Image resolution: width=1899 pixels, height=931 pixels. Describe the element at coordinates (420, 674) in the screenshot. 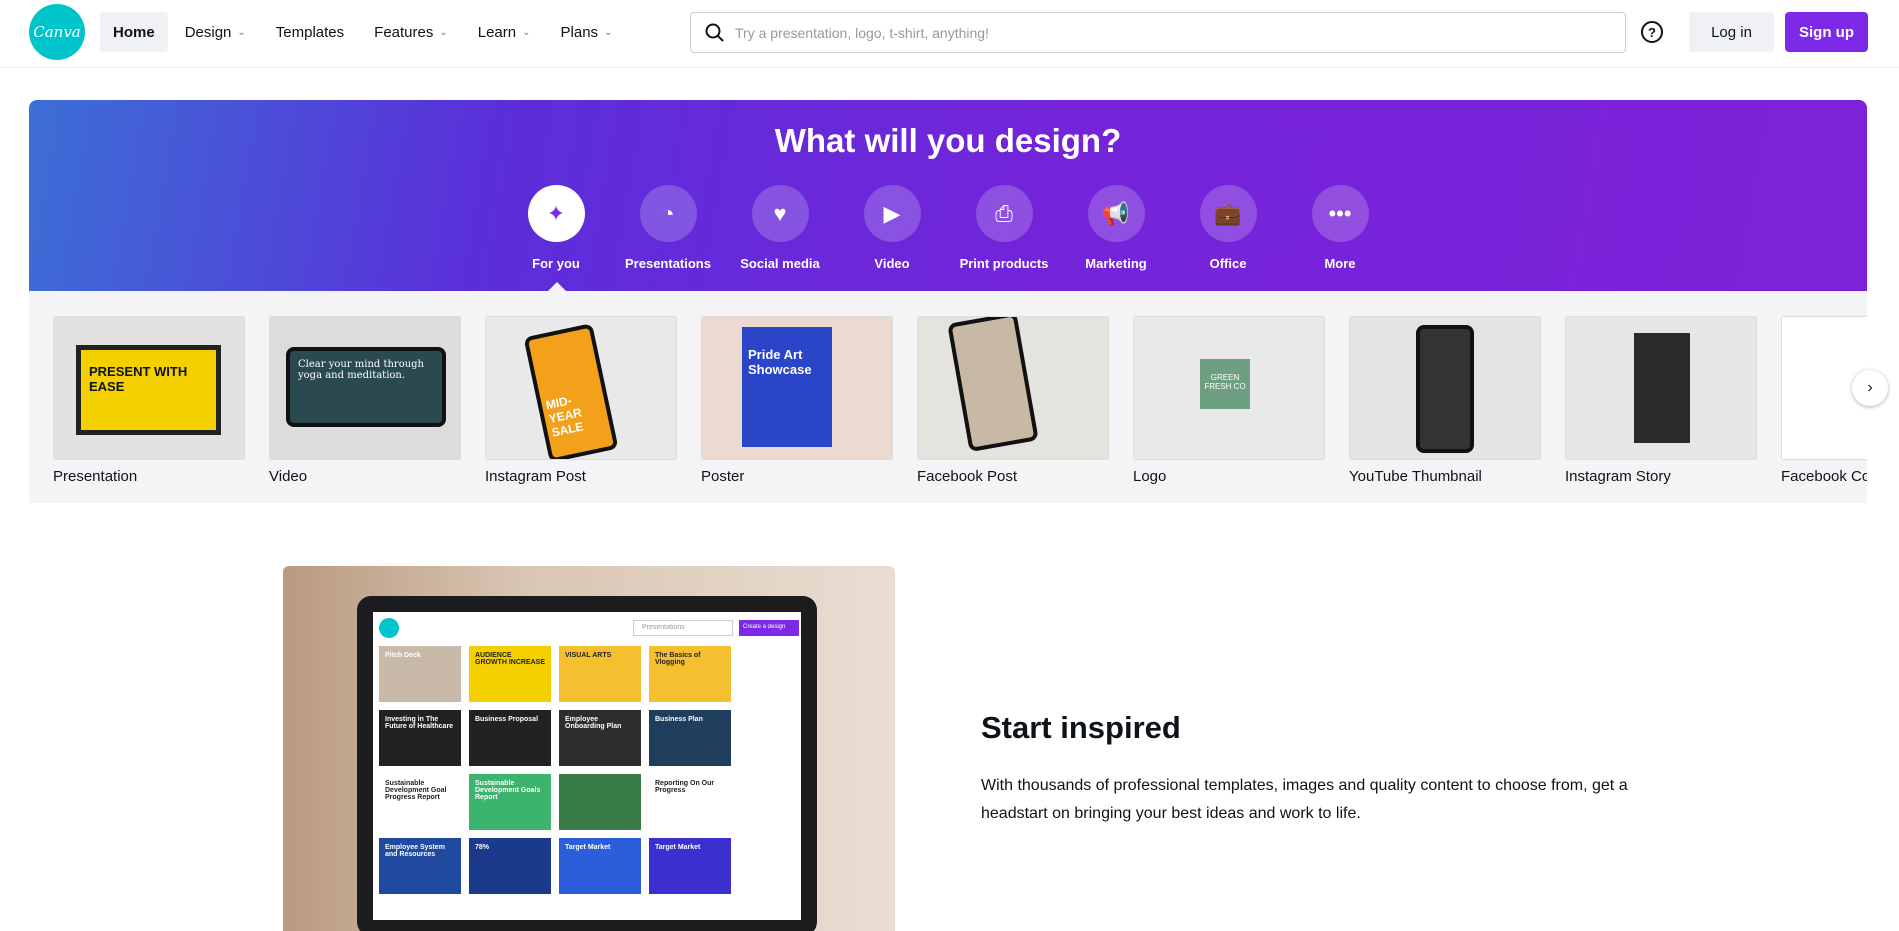

I see `template-tile: Pitch Deck` at that location.